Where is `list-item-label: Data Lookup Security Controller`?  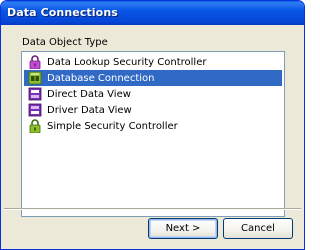
list-item-label: Data Lookup Security Controller is located at coordinates (127, 62).